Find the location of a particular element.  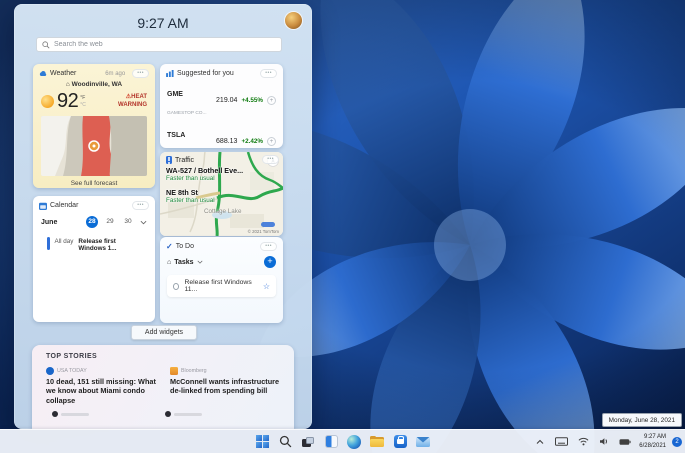

add-task-button: + is located at coordinates (270, 262).